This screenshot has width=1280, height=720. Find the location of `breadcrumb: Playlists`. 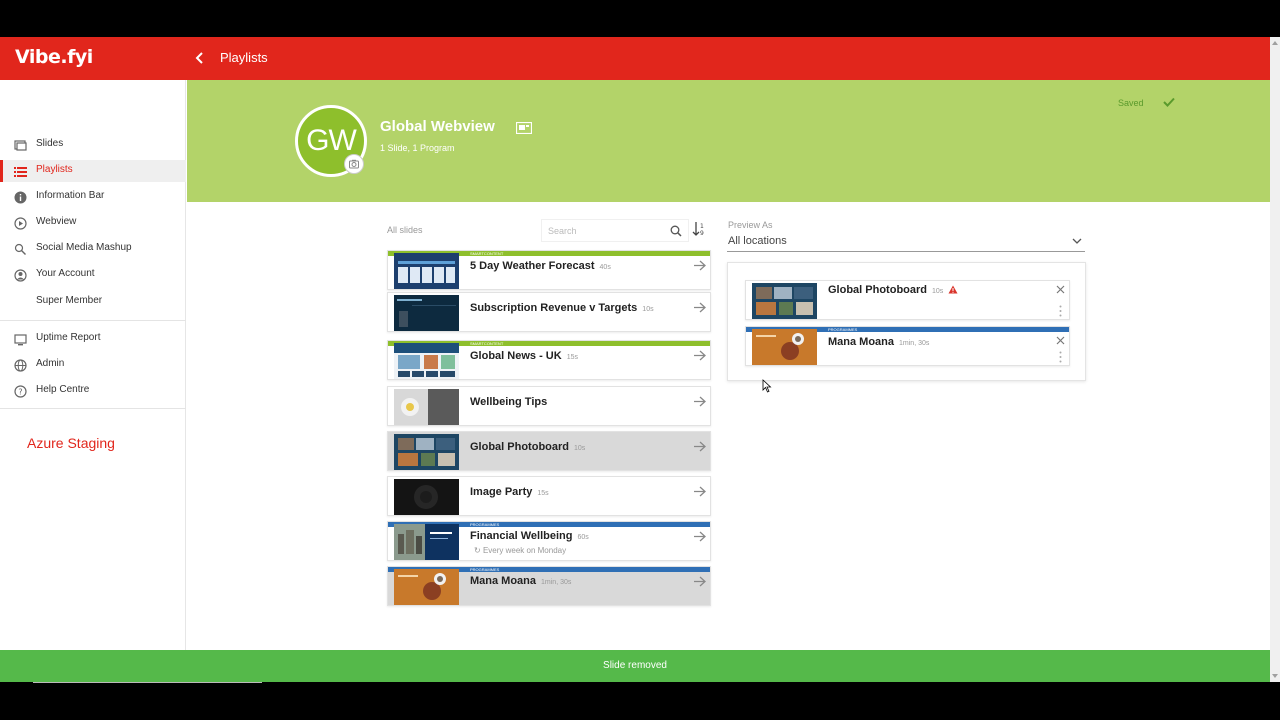

breadcrumb: Playlists is located at coordinates (244, 57).